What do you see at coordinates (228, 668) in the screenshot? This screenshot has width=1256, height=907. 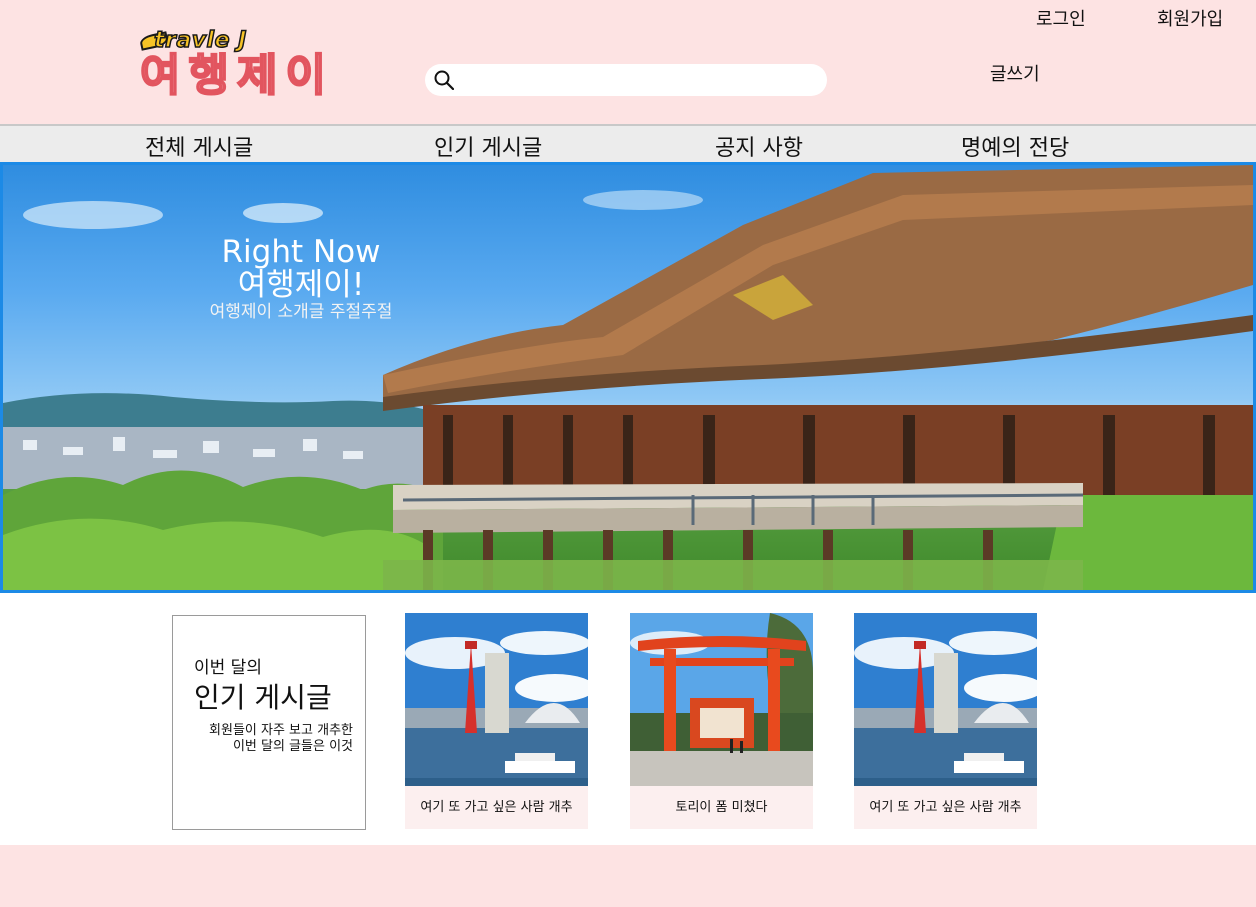 I see `popular-intro-small: 이번 달의` at bounding box center [228, 668].